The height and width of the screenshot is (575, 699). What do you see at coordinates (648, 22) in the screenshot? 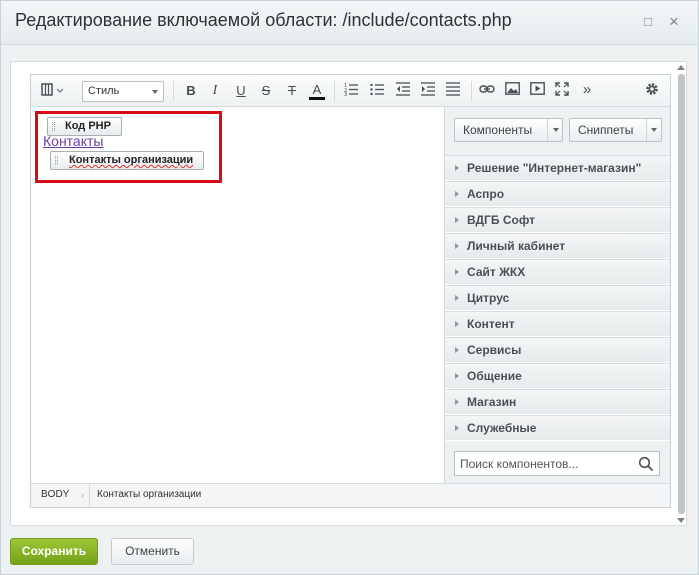
I see `maximize-icon: □` at bounding box center [648, 22].